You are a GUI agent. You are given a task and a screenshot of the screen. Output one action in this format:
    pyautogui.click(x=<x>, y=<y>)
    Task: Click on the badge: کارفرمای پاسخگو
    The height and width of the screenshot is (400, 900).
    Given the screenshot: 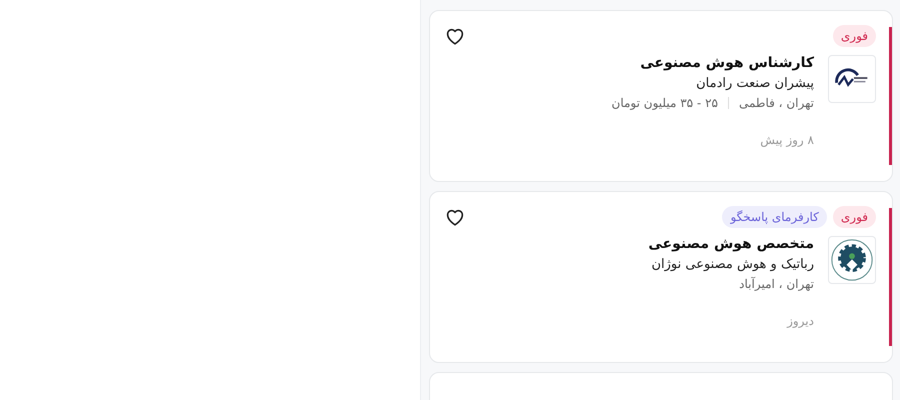 What is the action you would take?
    pyautogui.click(x=774, y=217)
    